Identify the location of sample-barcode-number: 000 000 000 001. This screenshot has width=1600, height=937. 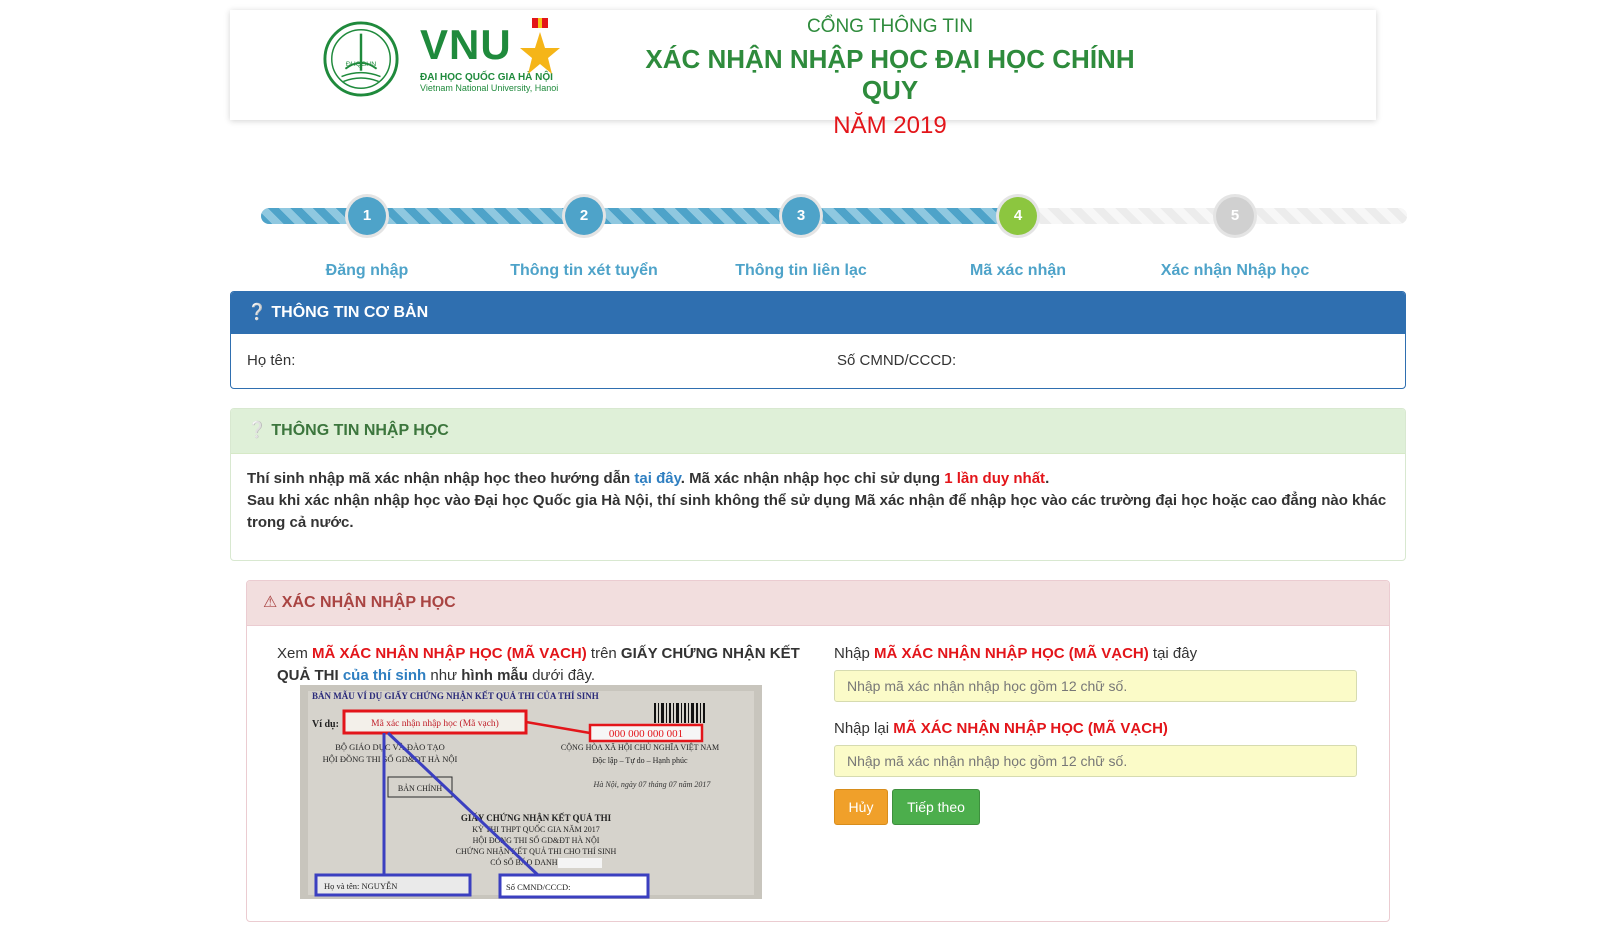
(646, 734).